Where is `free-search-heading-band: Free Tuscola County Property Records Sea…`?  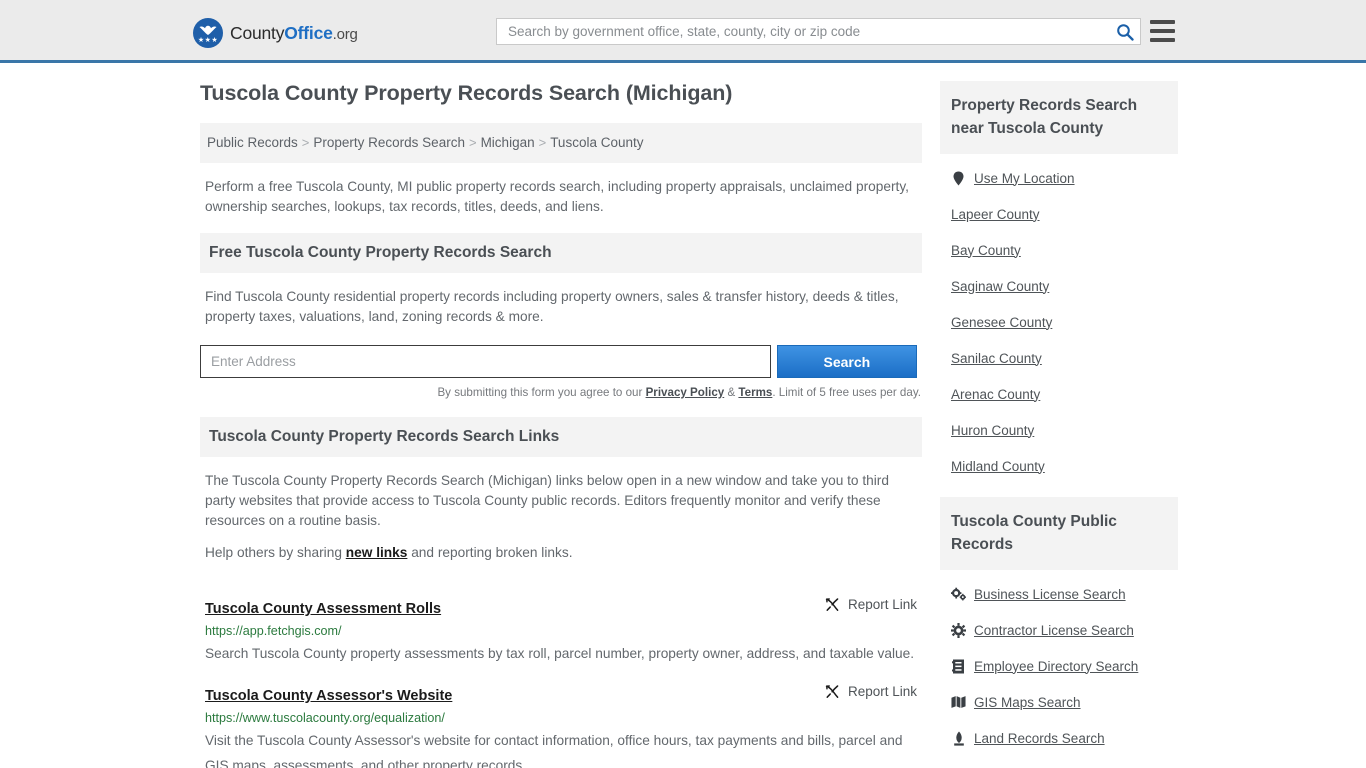
free-search-heading-band: Free Tuscola County Property Records Sea… is located at coordinates (561, 253).